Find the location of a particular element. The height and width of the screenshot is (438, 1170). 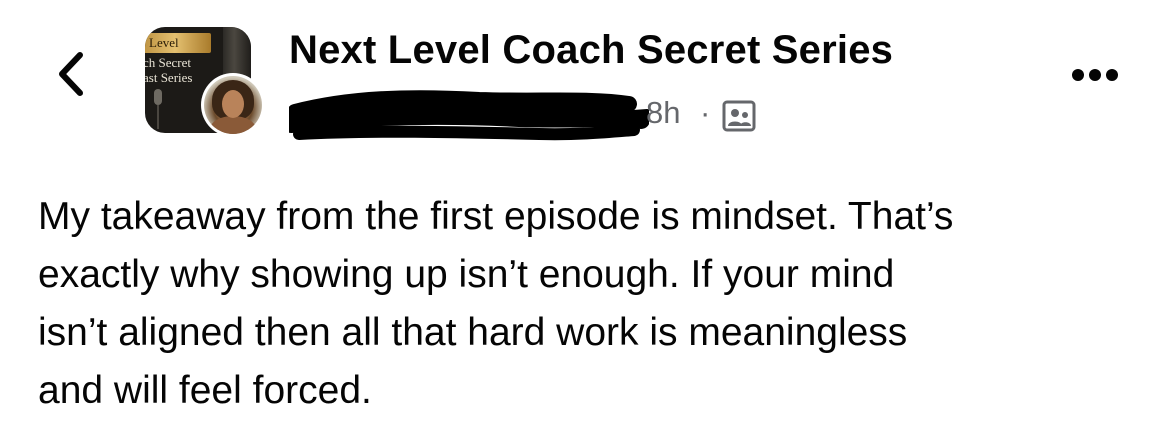

user-avatar is located at coordinates (233, 105).